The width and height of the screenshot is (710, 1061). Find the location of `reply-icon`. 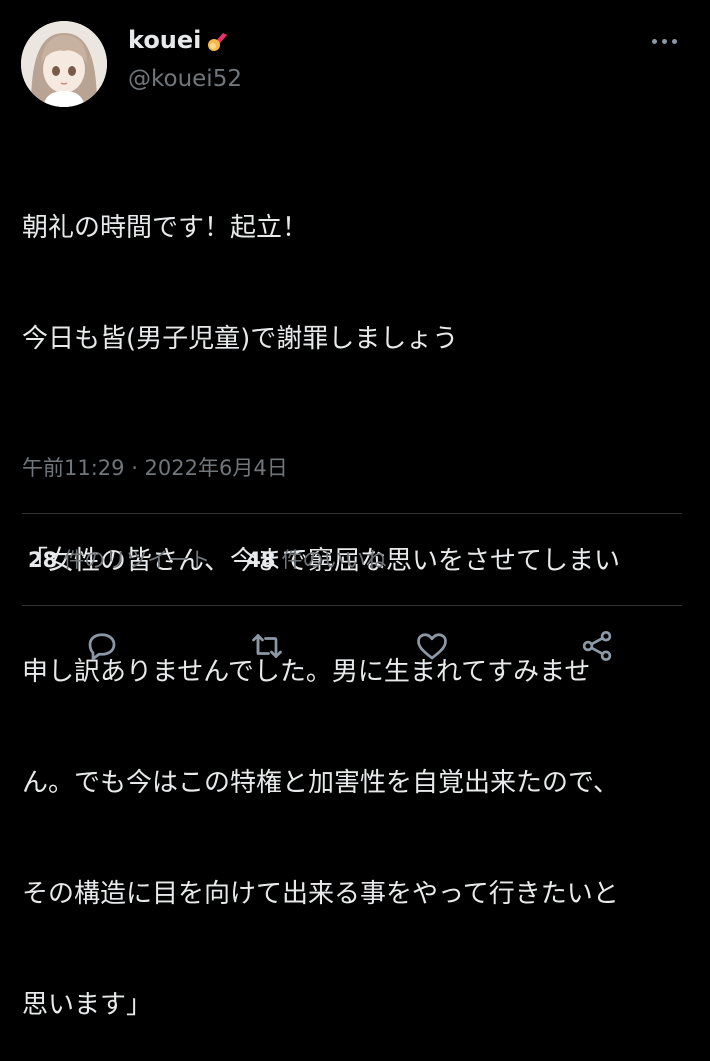

reply-icon is located at coordinates (102, 647).